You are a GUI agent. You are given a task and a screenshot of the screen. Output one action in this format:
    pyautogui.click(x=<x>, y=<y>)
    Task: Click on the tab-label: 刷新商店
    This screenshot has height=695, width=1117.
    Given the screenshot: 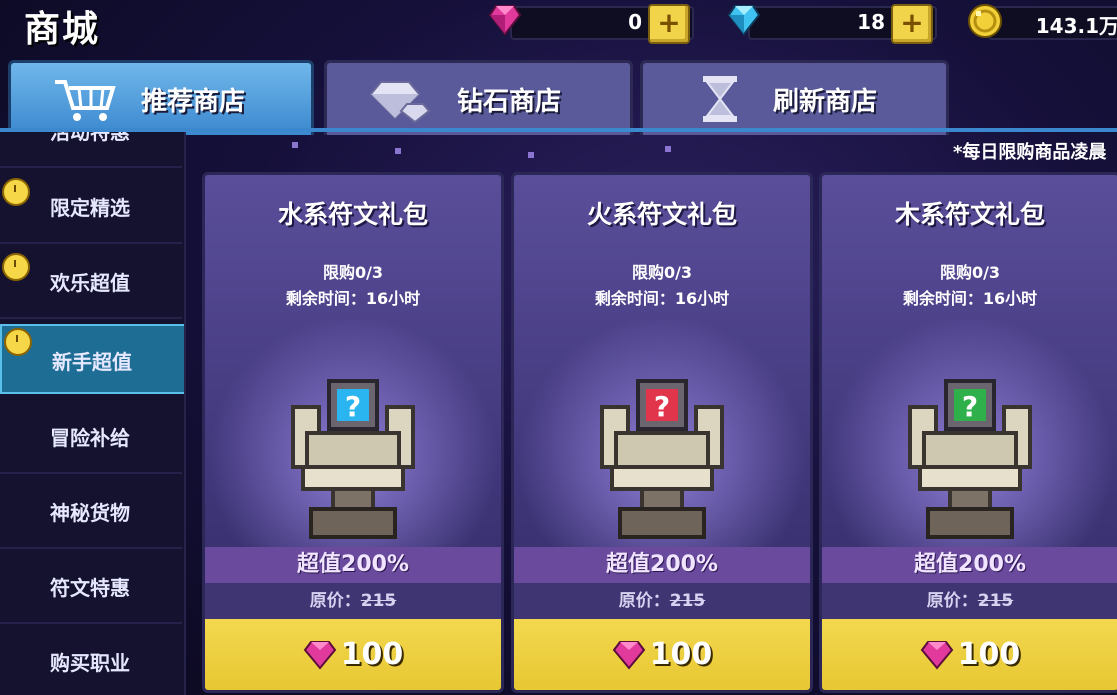 What is the action you would take?
    pyautogui.click(x=825, y=101)
    